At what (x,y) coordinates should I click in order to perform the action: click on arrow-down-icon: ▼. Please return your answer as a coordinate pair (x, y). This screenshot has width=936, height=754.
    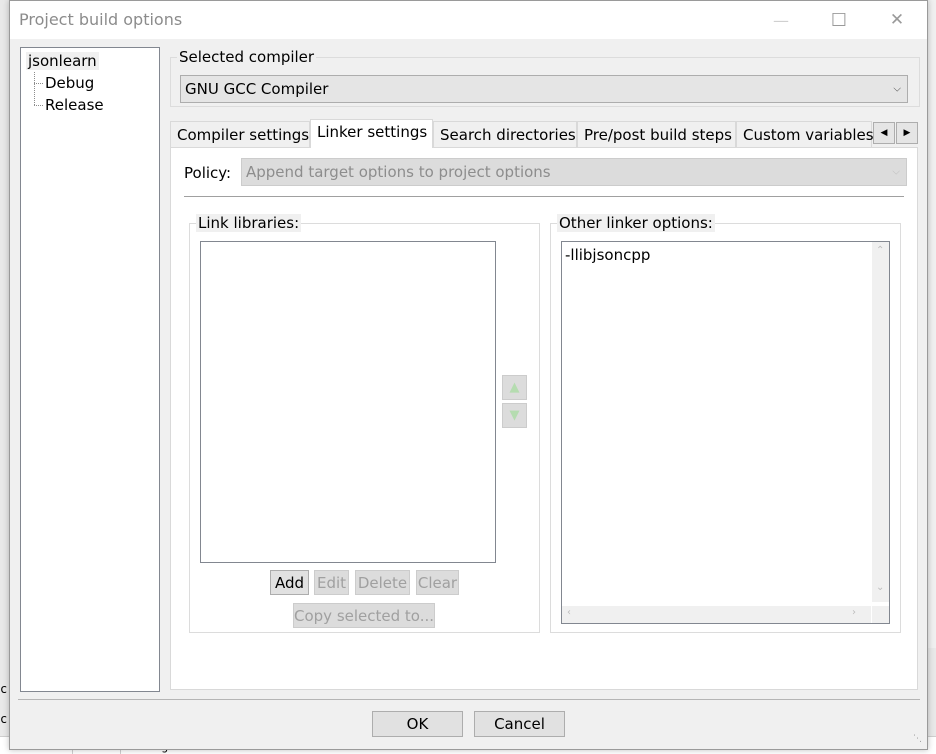
    Looking at the image, I should click on (514, 415).